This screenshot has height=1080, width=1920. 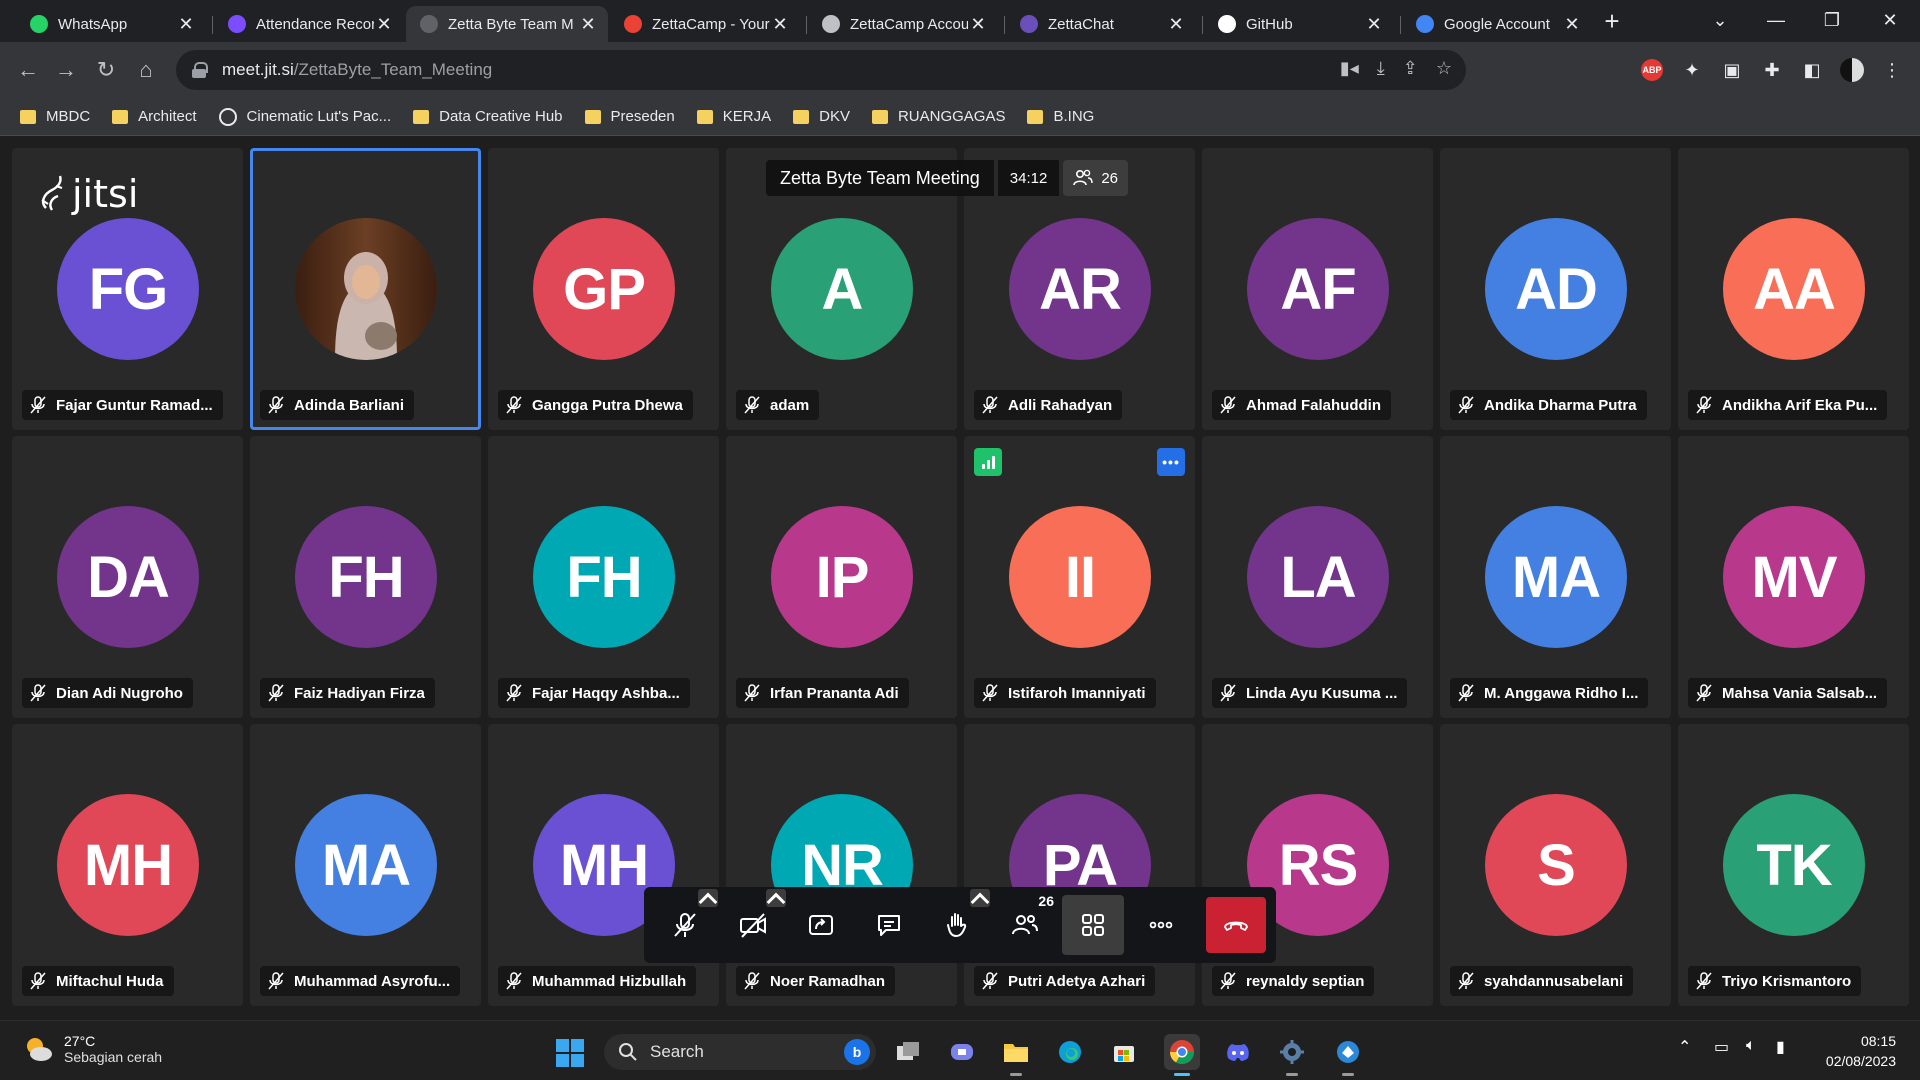 What do you see at coordinates (1317, 865) in the screenshot?
I see `participant-tile: RS reynaldy septian` at bounding box center [1317, 865].